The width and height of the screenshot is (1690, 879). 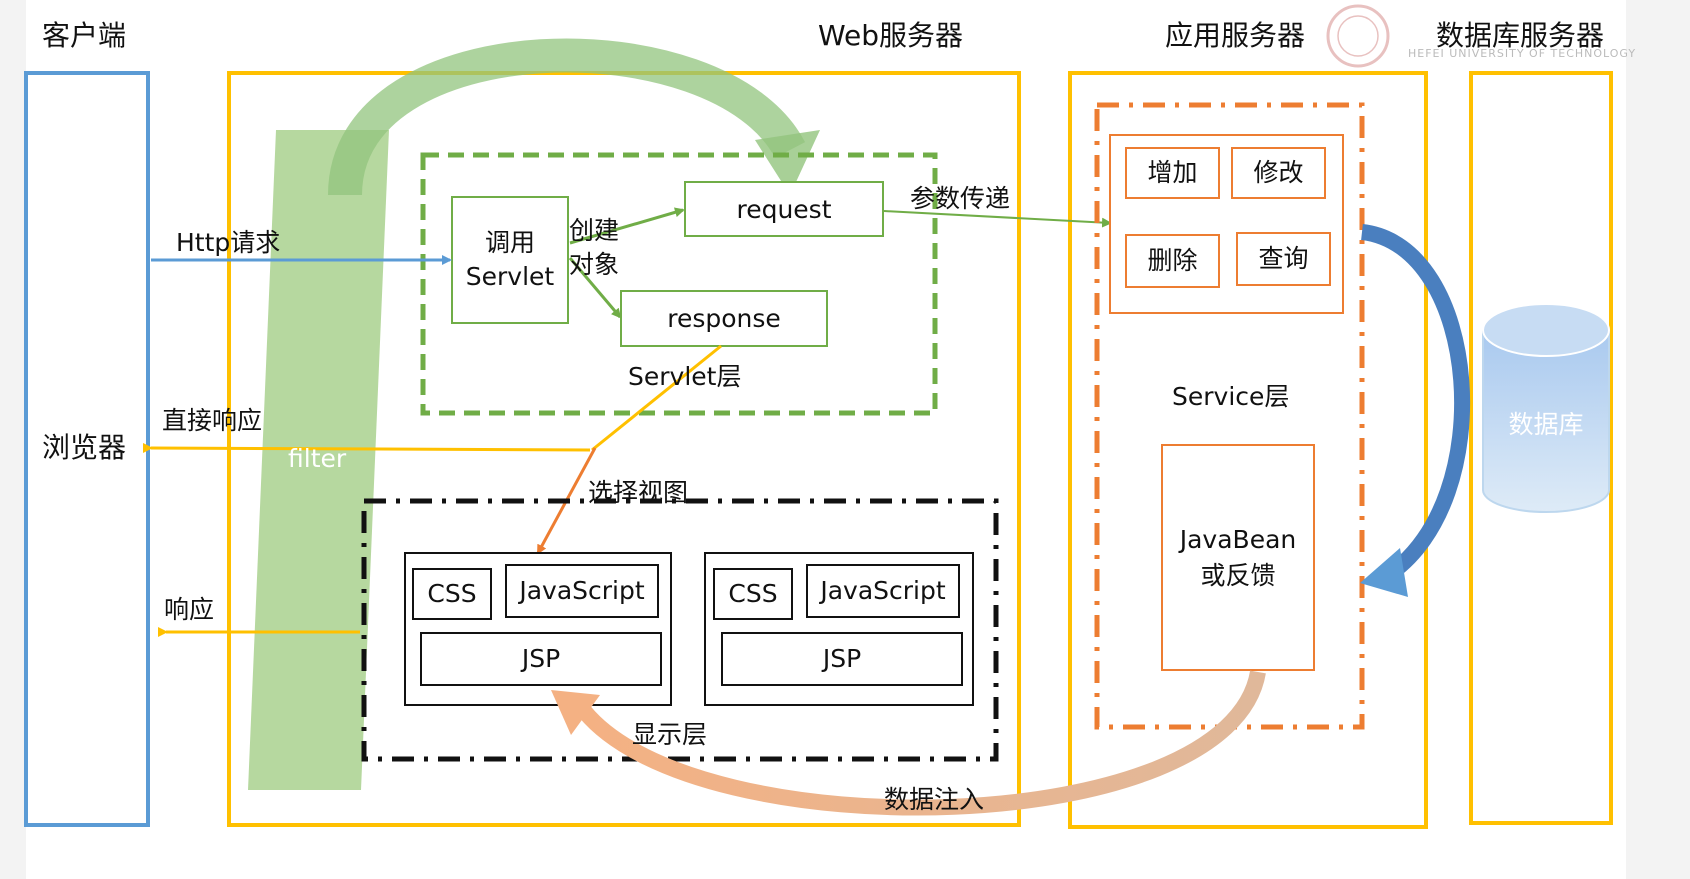 I want to click on filter-curve-arrow, so click(x=567, y=125).